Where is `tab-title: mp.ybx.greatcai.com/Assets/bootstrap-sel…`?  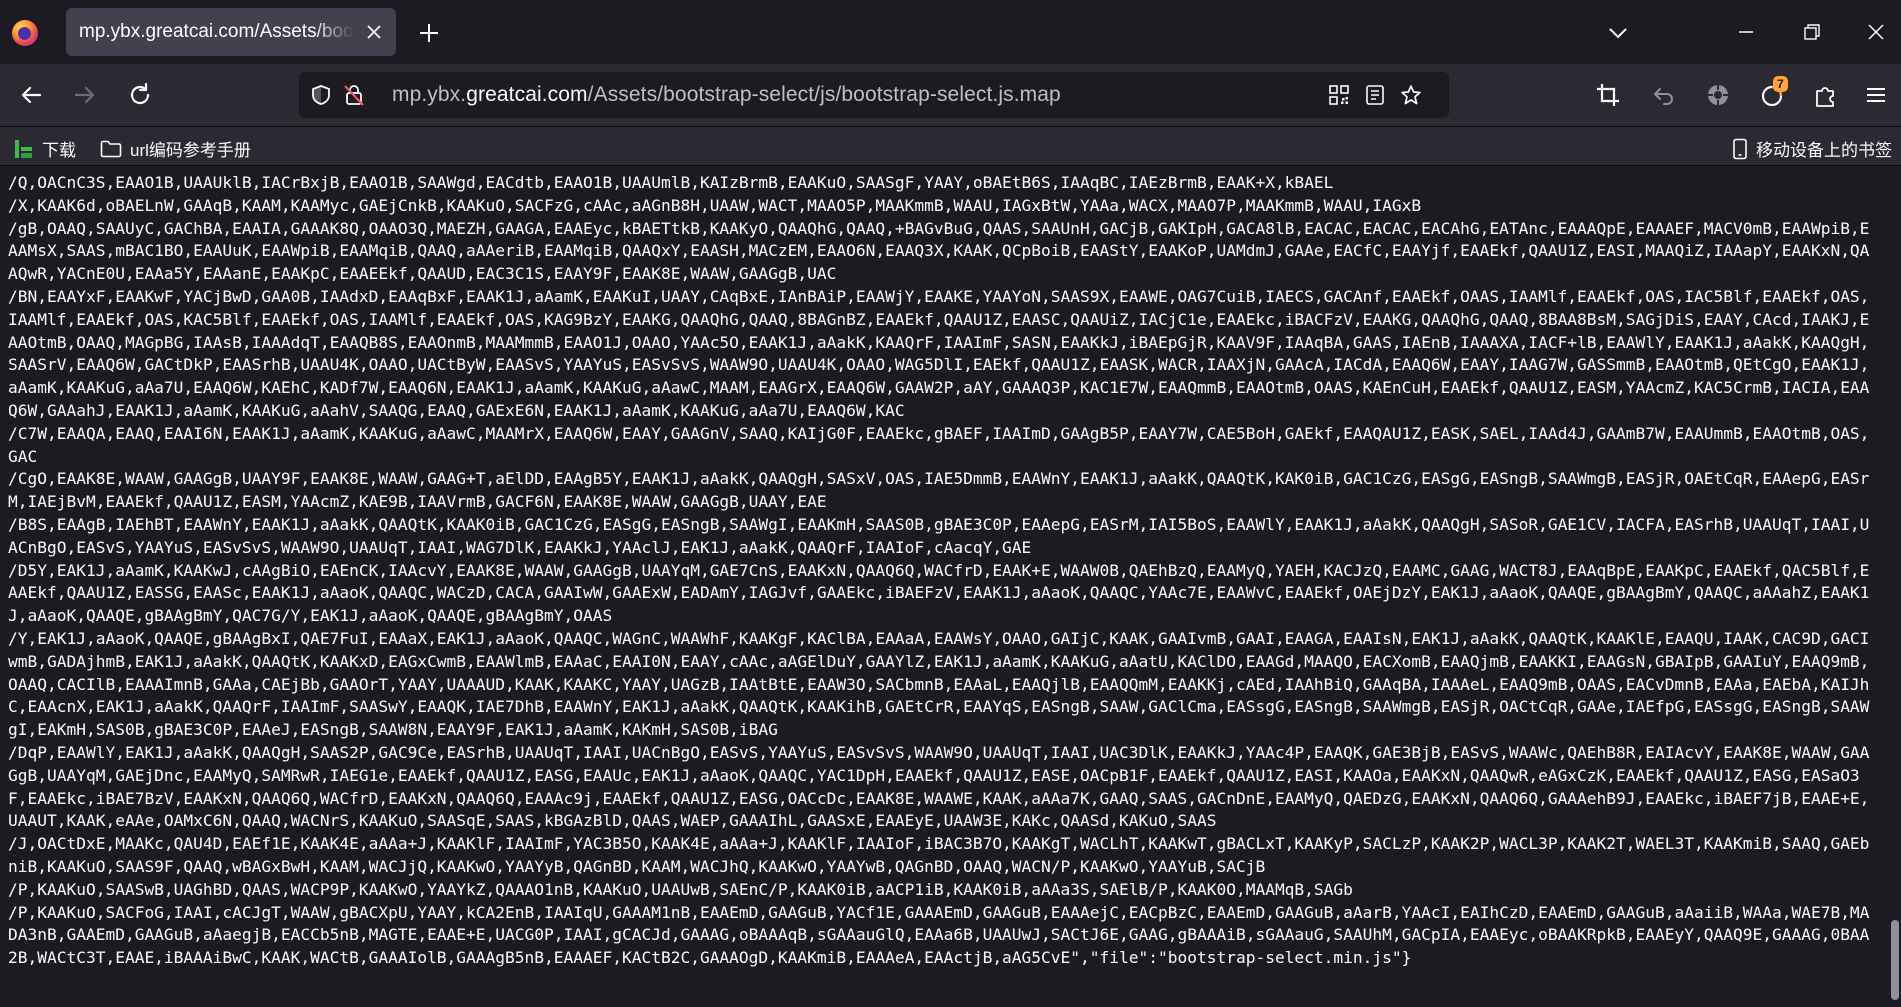 tab-title: mp.ybx.greatcai.com/Assets/bootstrap-sel… is located at coordinates (216, 31).